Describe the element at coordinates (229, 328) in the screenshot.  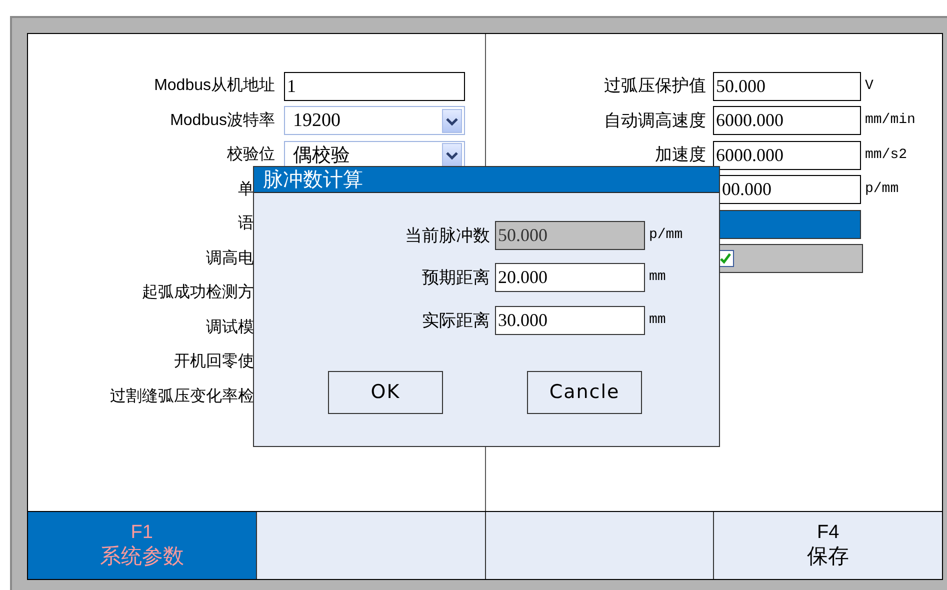
I see `field-label: 调试模` at that location.